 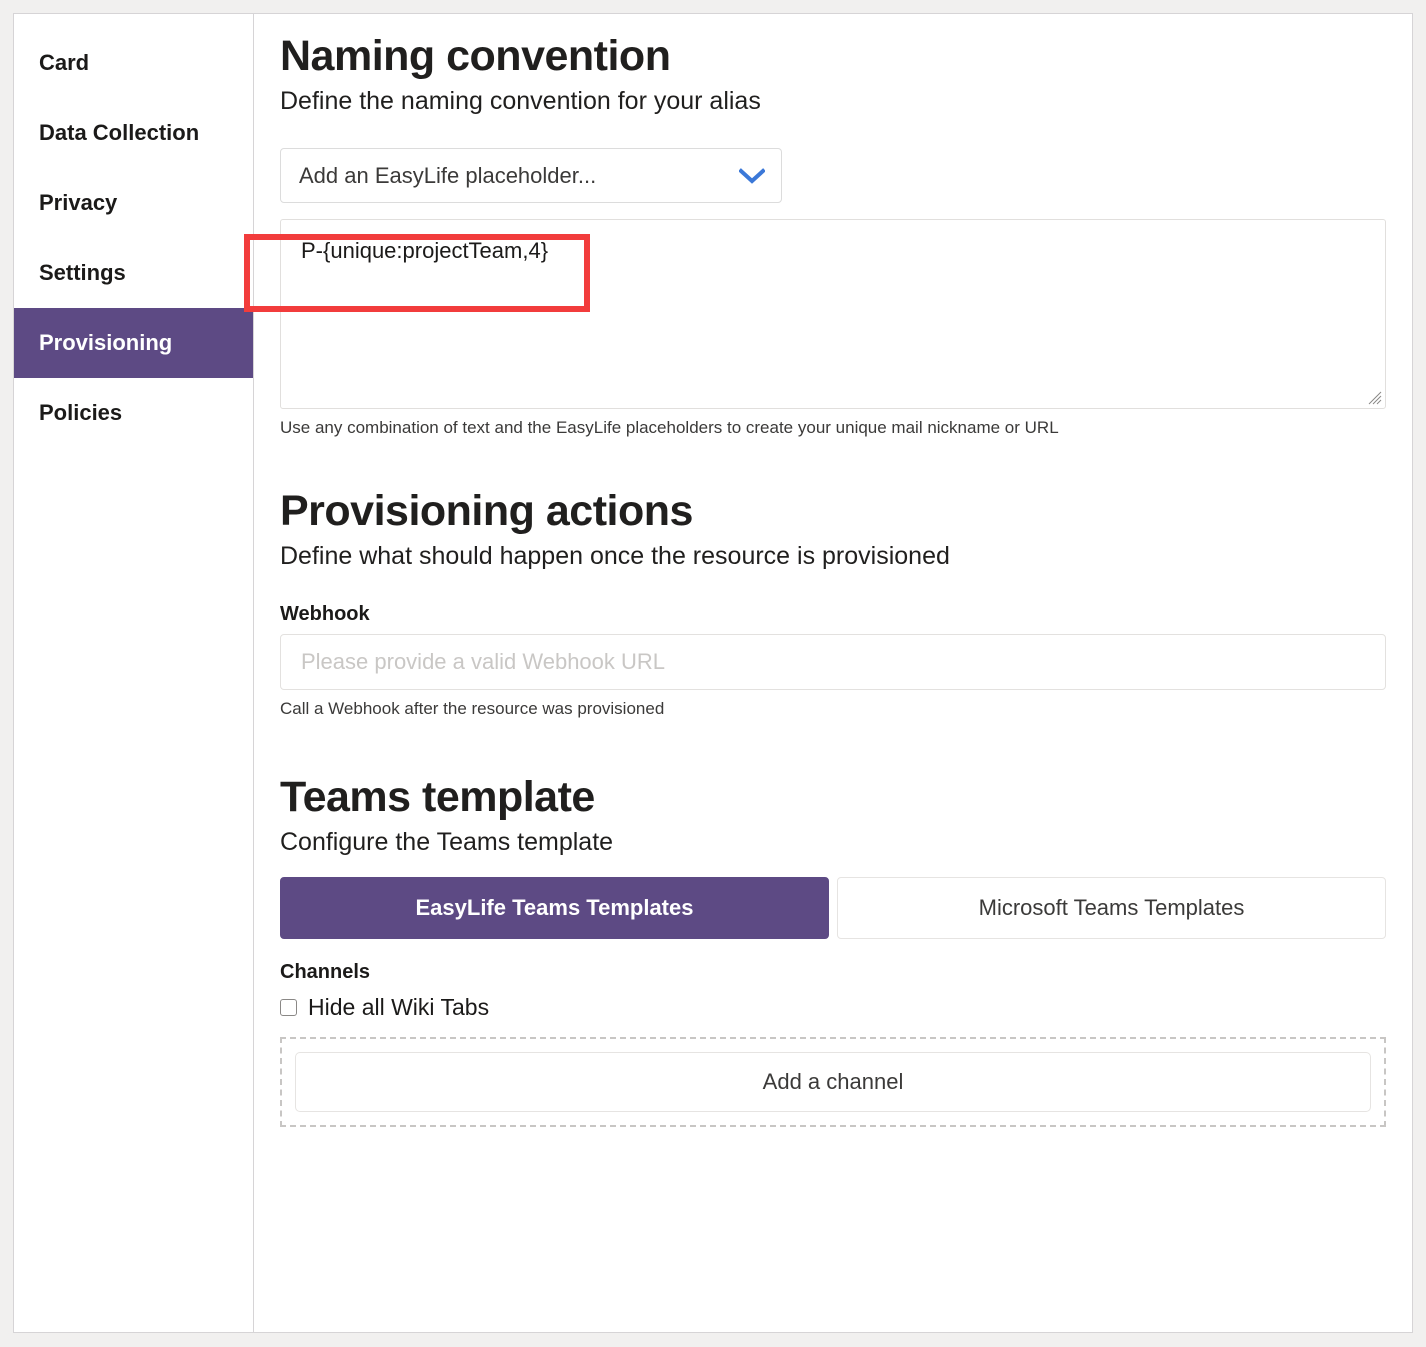 I want to click on channels-label: Channels, so click(x=325, y=972).